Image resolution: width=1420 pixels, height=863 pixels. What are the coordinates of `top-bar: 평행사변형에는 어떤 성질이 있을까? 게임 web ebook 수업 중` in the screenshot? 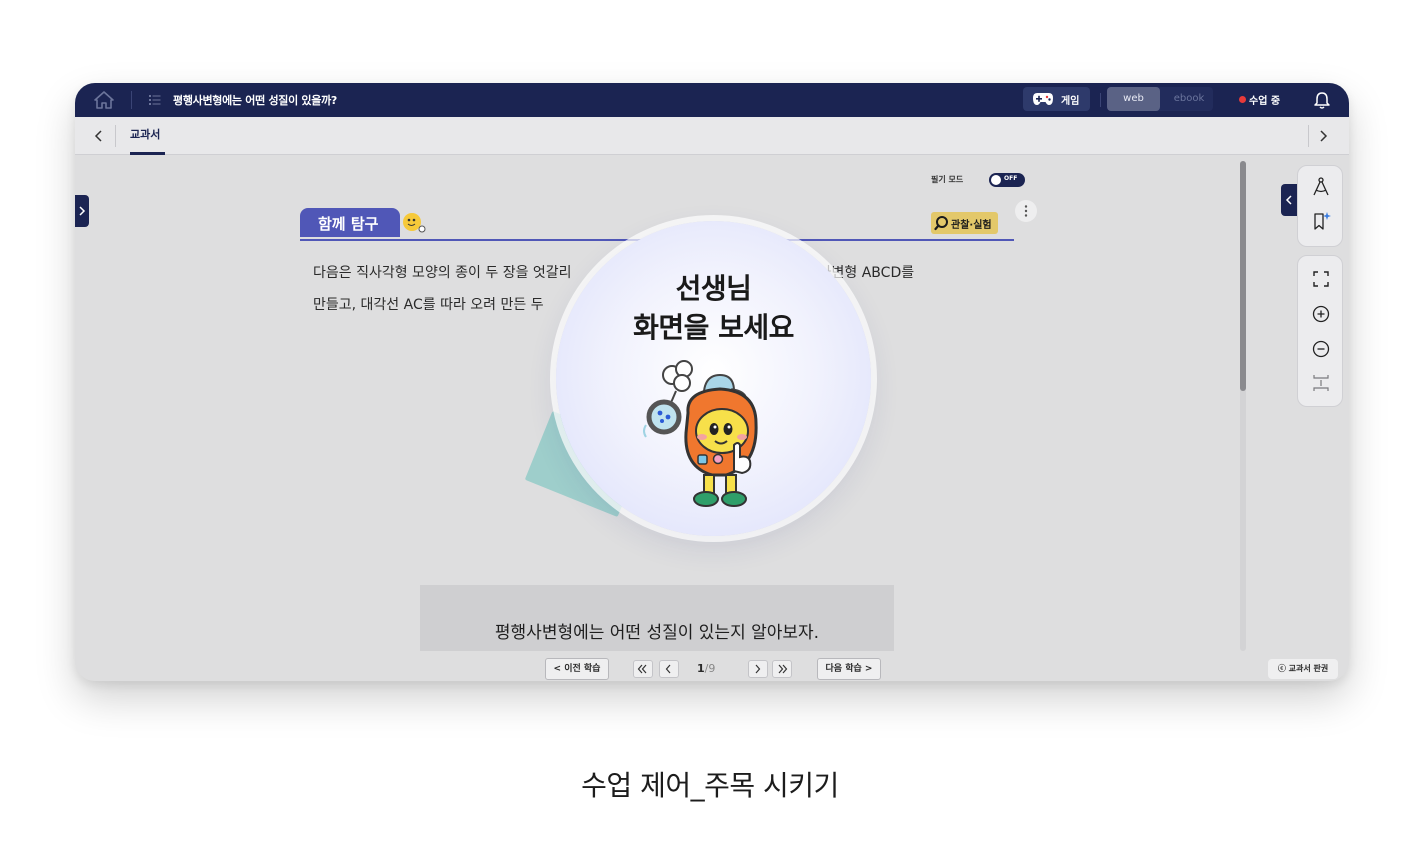 It's located at (712, 100).